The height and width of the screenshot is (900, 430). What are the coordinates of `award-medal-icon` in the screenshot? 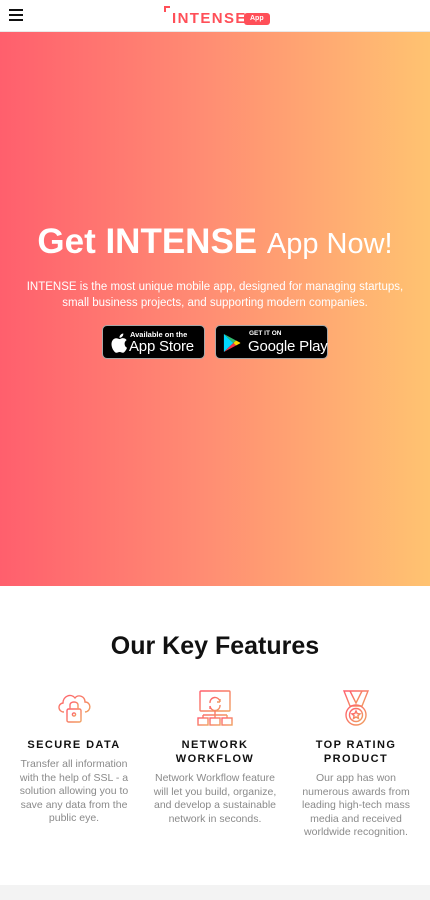 It's located at (356, 708).